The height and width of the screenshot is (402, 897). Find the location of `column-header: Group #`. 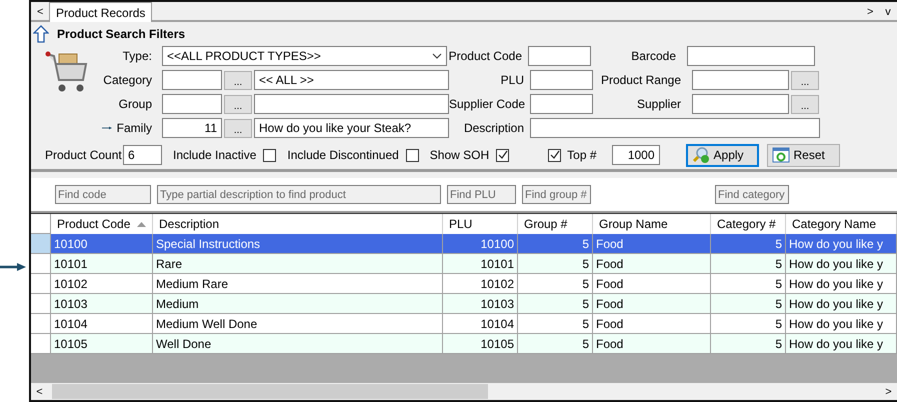

column-header: Group # is located at coordinates (555, 224).